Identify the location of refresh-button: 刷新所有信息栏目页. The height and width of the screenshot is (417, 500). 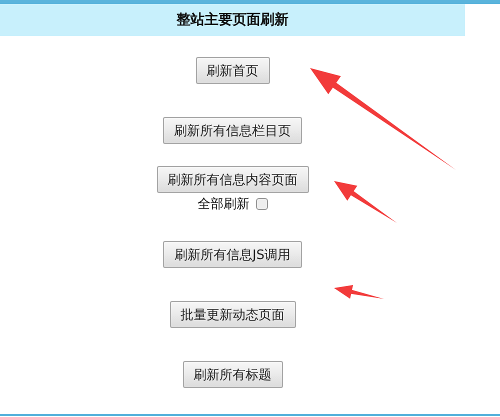
(232, 130).